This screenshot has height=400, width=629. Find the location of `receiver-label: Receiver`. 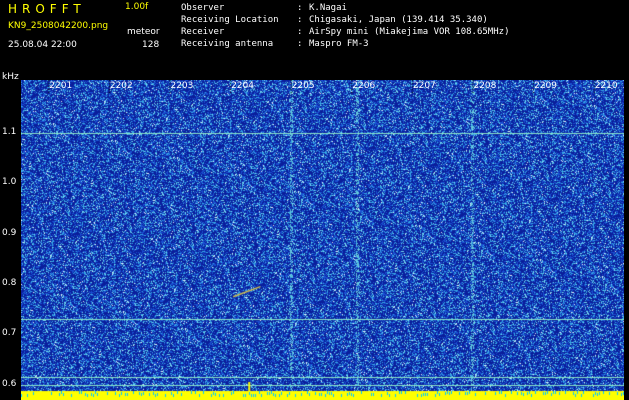

receiver-label: Receiver is located at coordinates (203, 32).